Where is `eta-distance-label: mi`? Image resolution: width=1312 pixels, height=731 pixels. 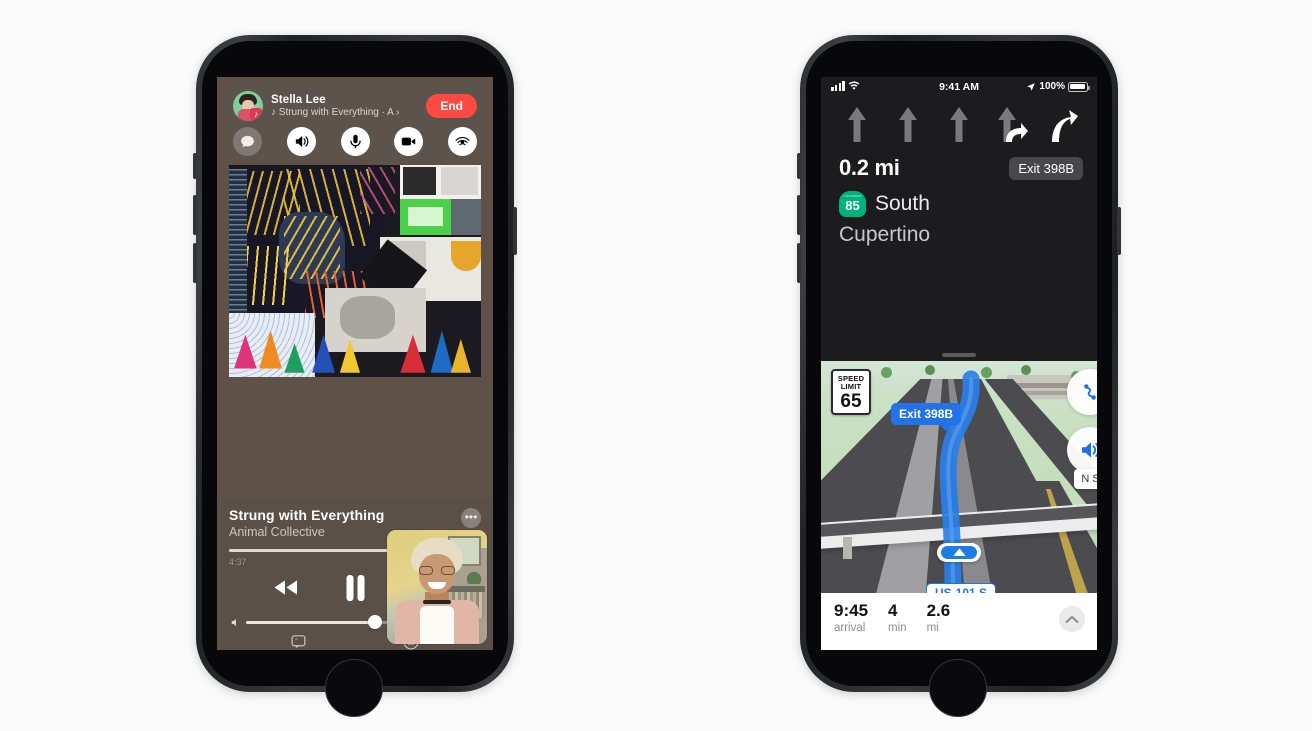 eta-distance-label: mi is located at coordinates (932, 628).